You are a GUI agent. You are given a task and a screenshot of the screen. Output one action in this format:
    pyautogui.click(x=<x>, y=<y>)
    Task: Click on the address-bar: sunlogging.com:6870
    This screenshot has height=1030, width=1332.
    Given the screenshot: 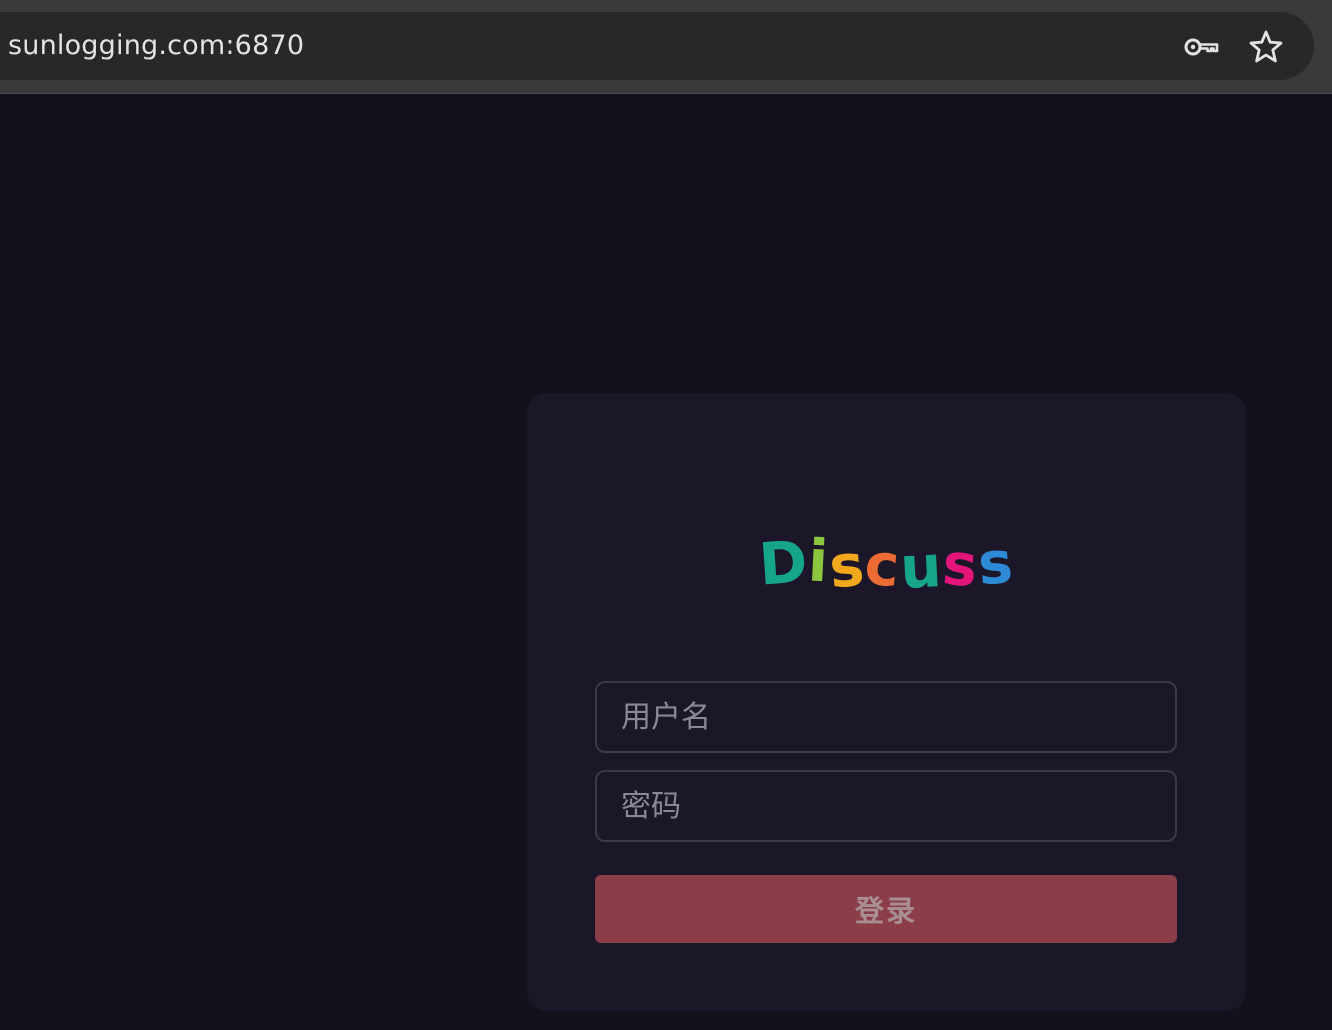 What is the action you would take?
    pyautogui.click(x=657, y=46)
    